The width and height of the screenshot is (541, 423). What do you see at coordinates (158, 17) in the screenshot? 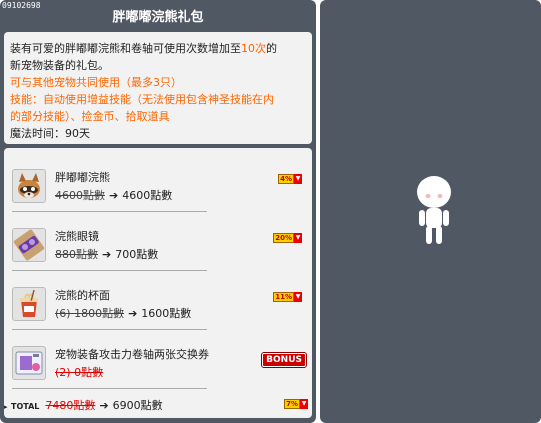
I see `package-title: 胖嘟嘟浣熊礼包` at bounding box center [158, 17].